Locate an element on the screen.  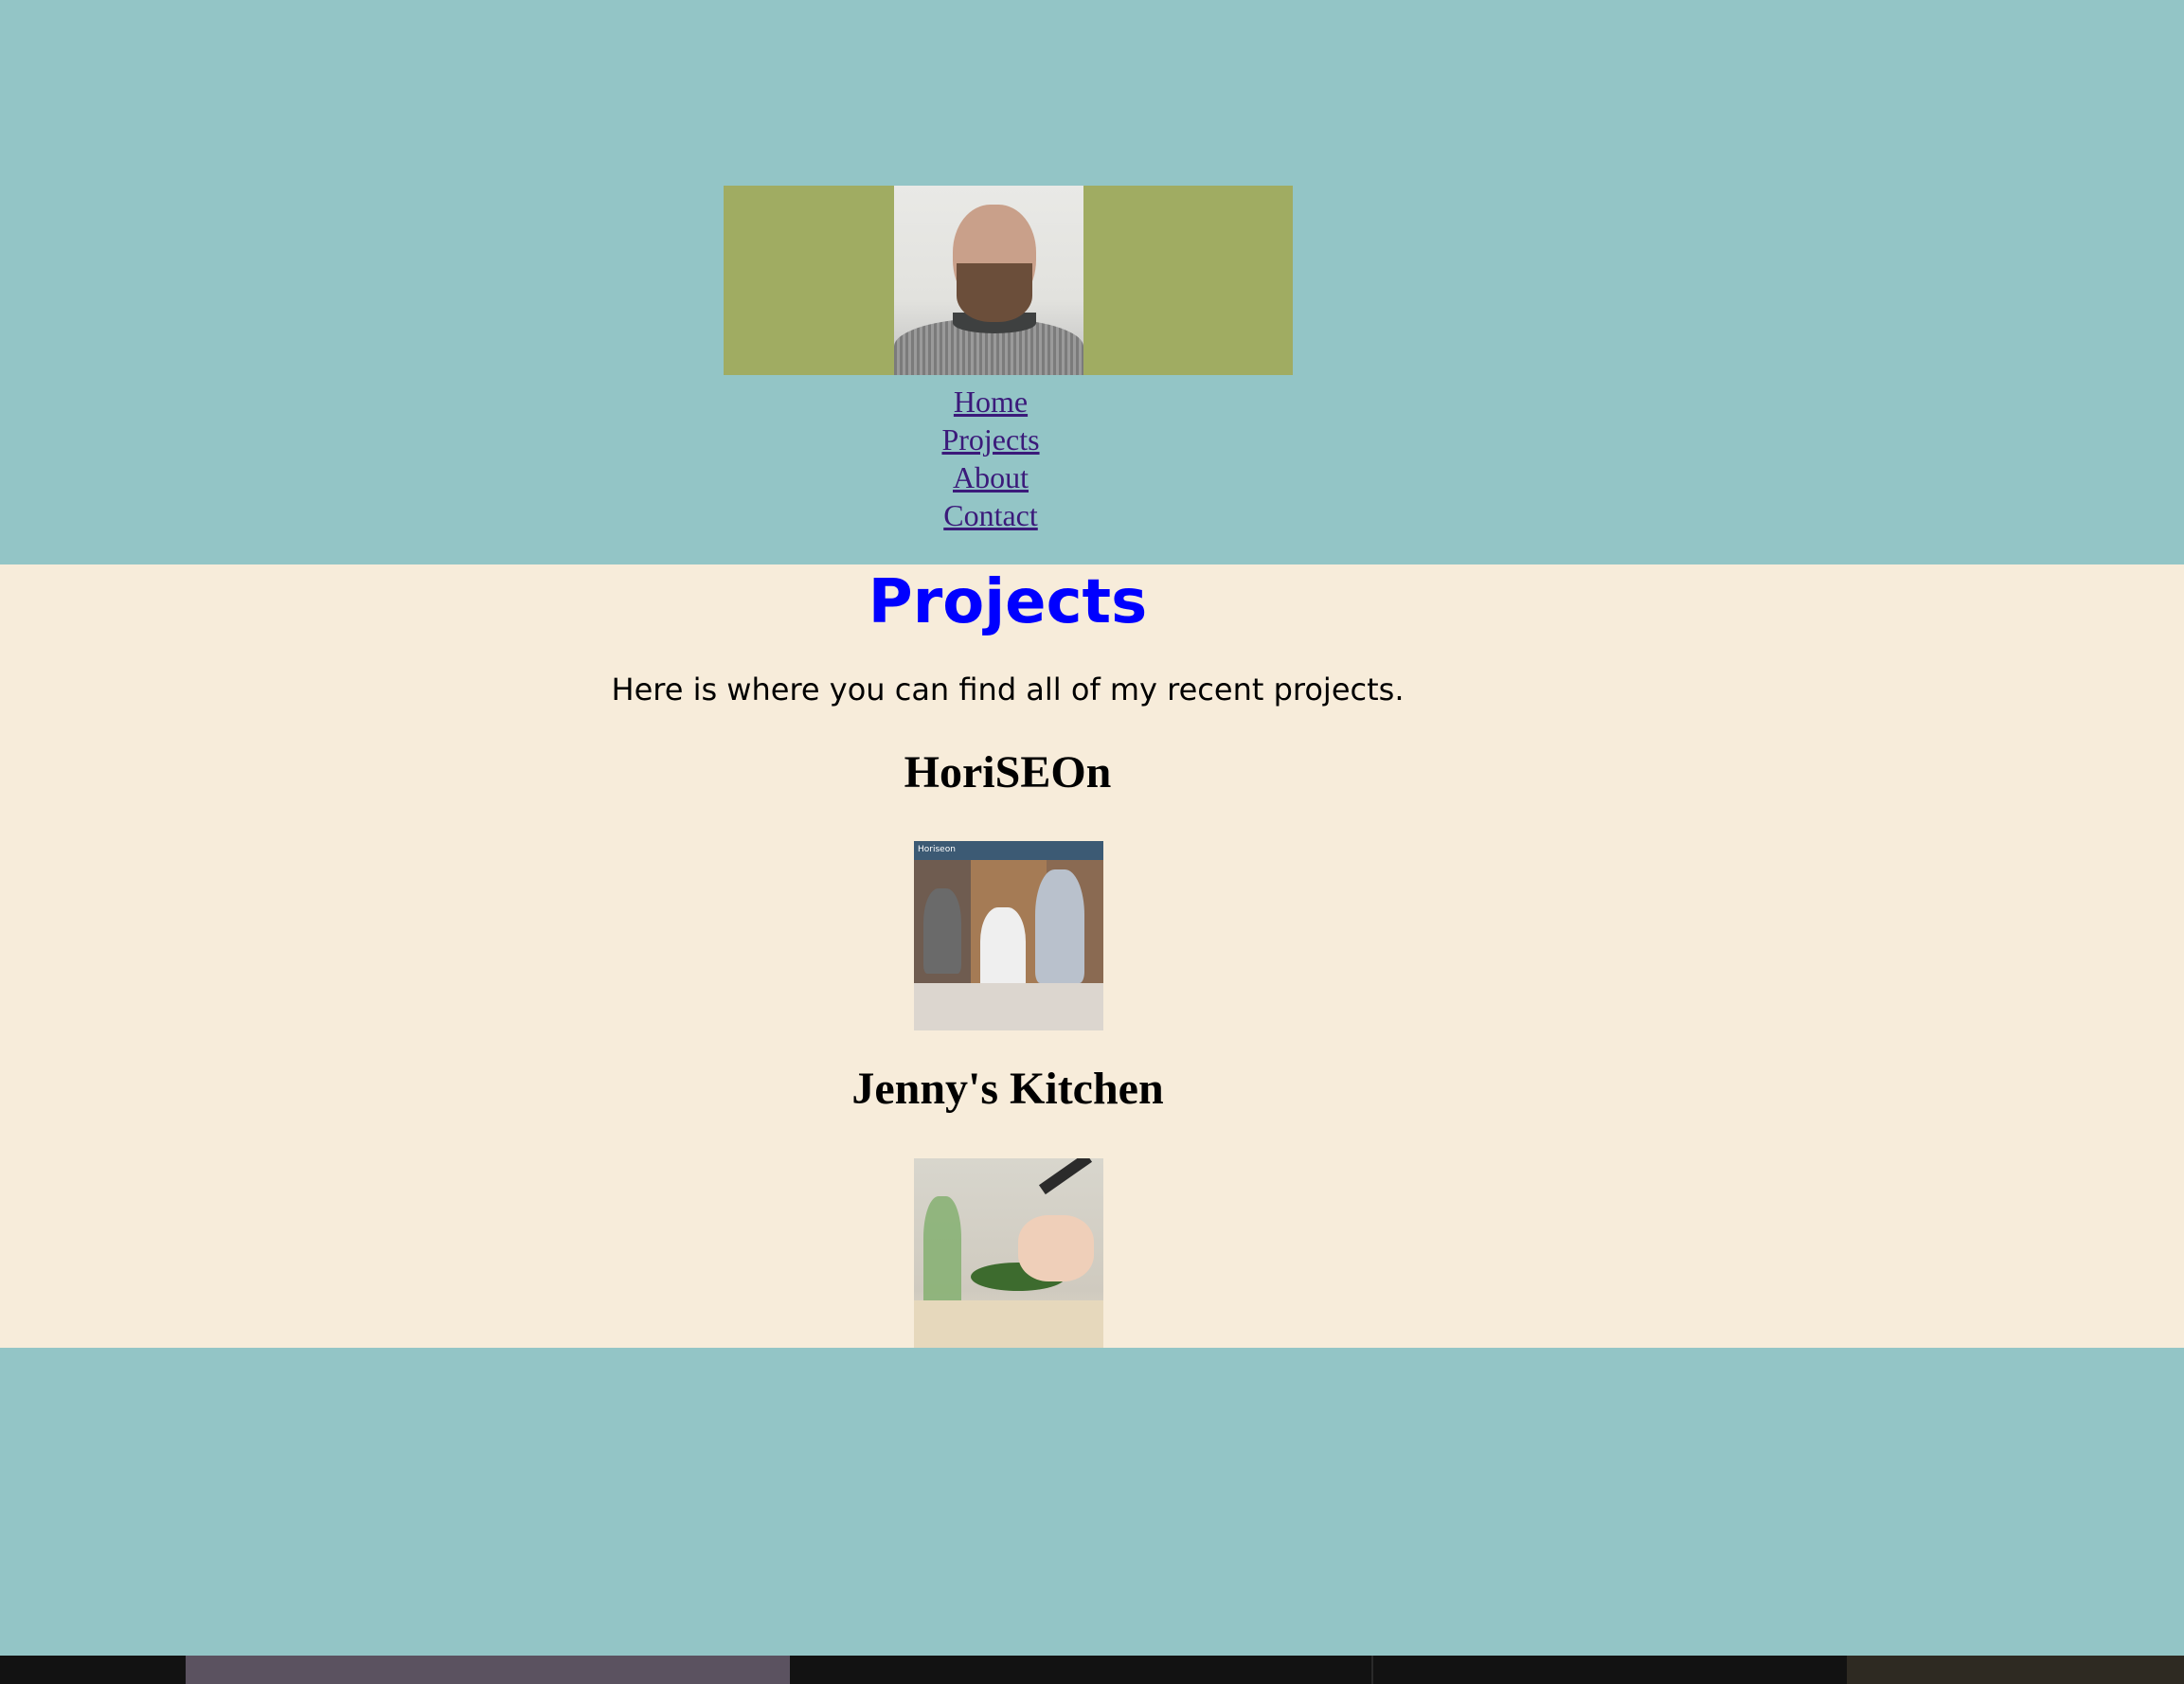
beard is located at coordinates (995, 292).